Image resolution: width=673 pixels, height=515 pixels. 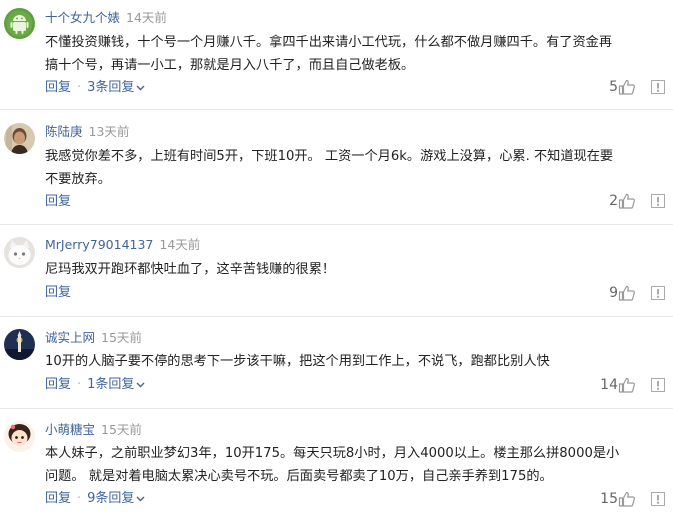 I want to click on view-replies-button: 9条回复, so click(x=116, y=498).